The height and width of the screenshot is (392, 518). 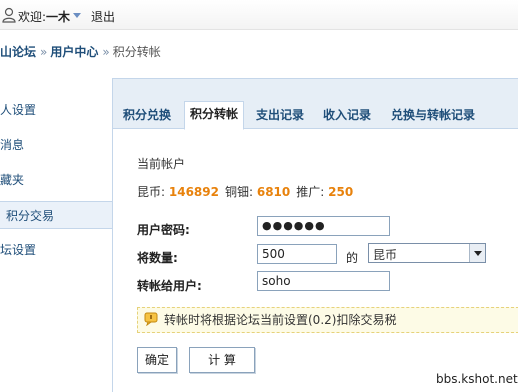 I want to click on balance-name: 推广:, so click(x=310, y=192).